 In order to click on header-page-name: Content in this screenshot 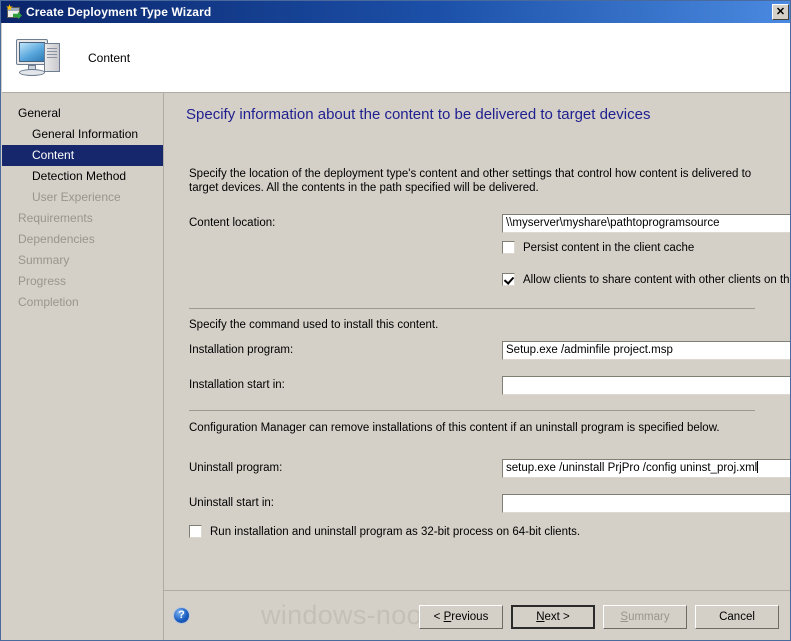, I will do `click(109, 57)`.